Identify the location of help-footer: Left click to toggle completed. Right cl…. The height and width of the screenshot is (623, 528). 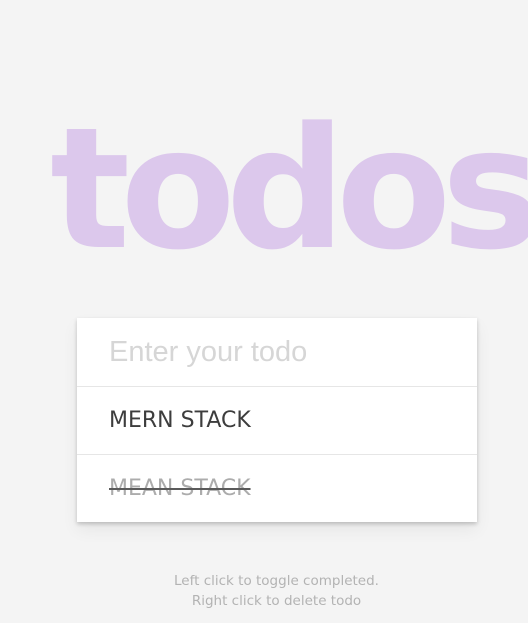
(264, 591).